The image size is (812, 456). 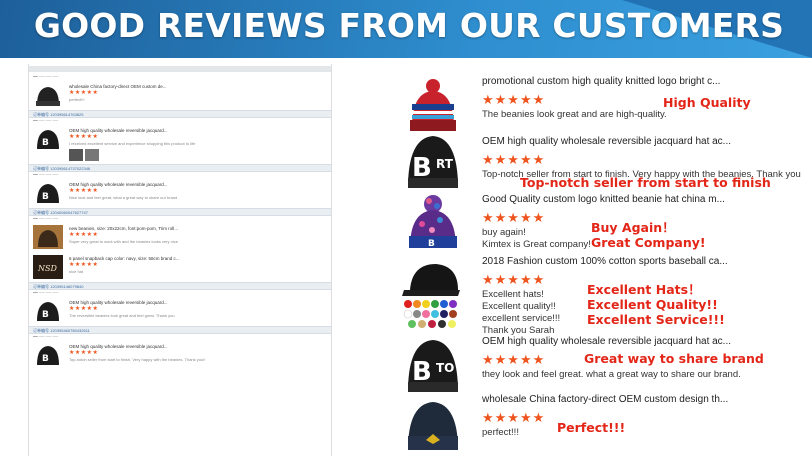 I want to click on order-header: 订单编号 120395146079840, so click(x=180, y=286).